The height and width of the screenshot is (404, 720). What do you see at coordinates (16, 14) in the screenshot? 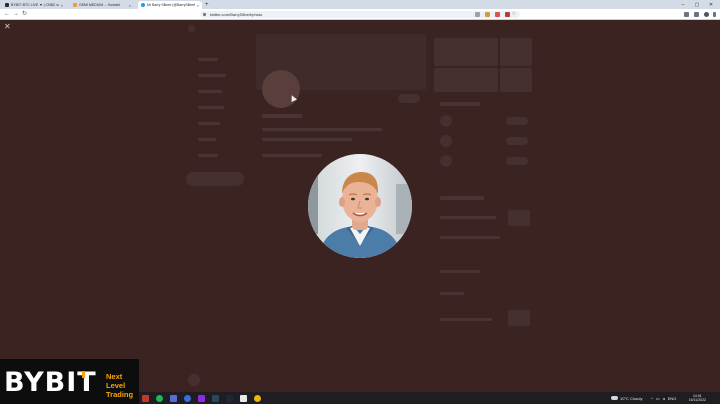
I see `forward-icon: →` at bounding box center [16, 14].